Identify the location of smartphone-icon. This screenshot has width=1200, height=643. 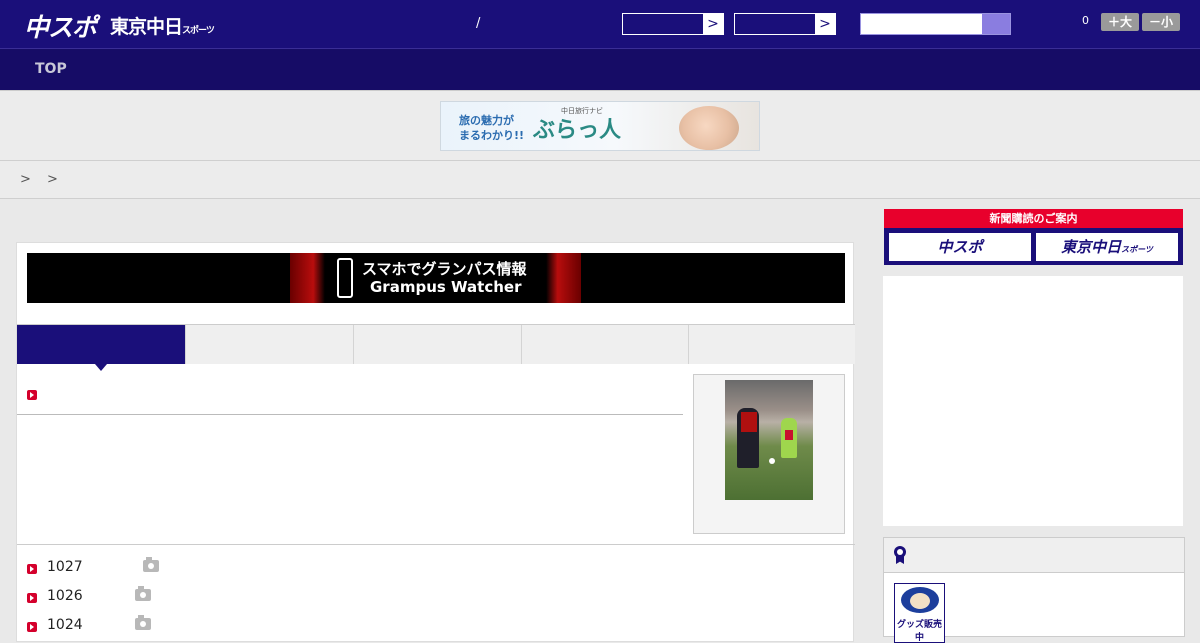
(345, 278).